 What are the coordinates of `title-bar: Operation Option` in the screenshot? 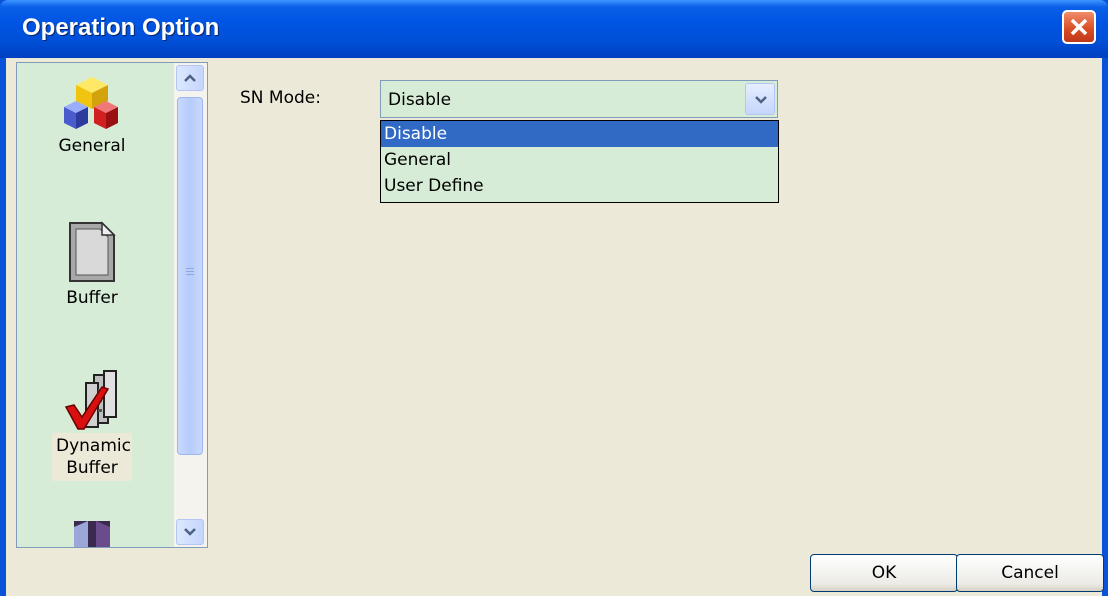 It's located at (554, 29).